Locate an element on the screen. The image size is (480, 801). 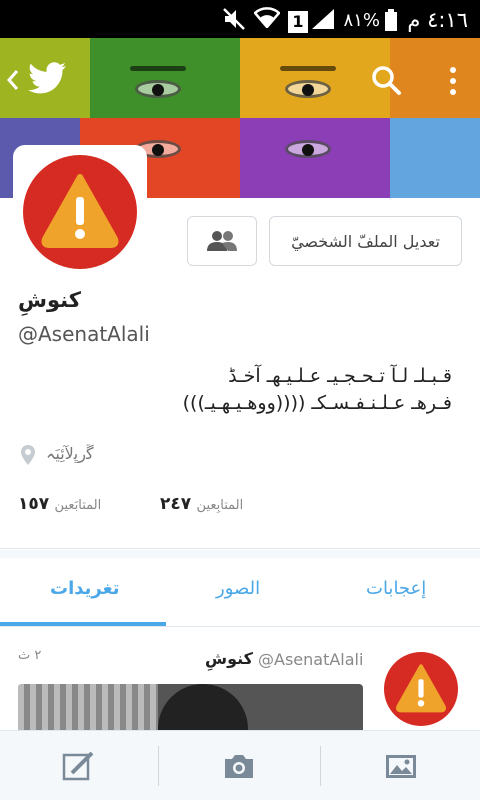
people-button is located at coordinates (222, 241).